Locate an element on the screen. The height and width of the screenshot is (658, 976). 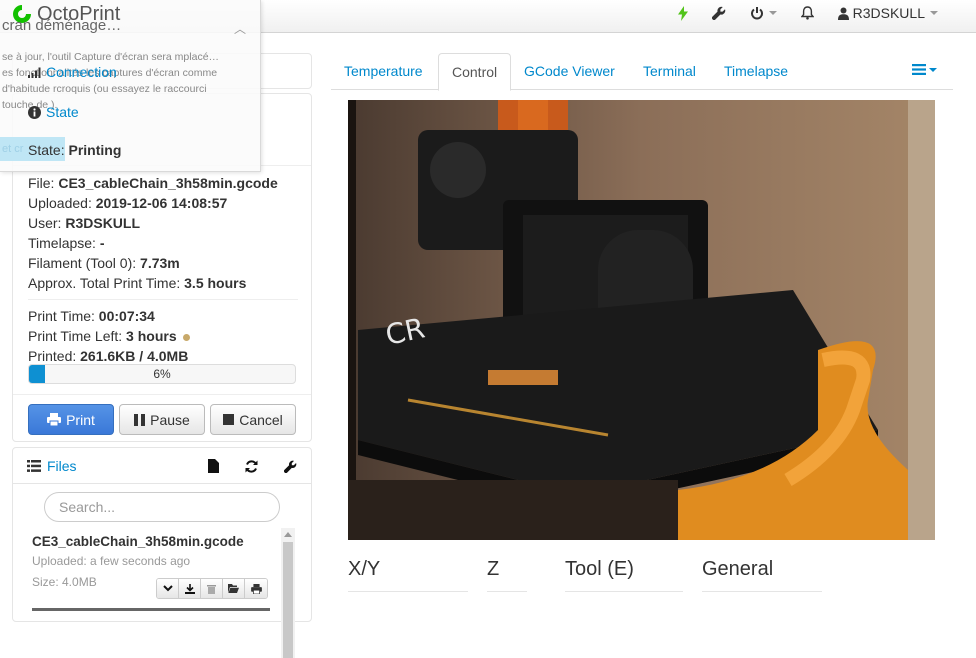
tab-control: Control is located at coordinates (475, 72).